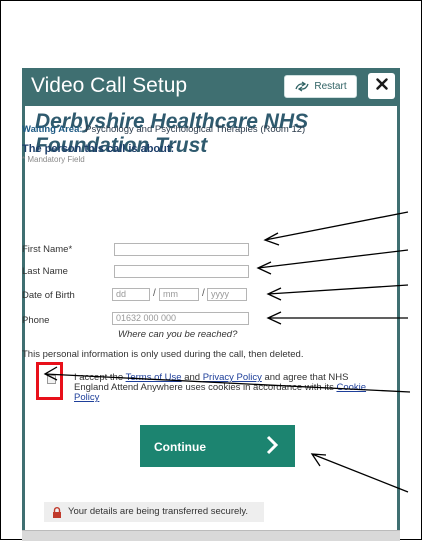 The width and height of the screenshot is (422, 541). Describe the element at coordinates (52, 129) in the screenshot. I see `waiting-area-label: Waiting Area:` at that location.